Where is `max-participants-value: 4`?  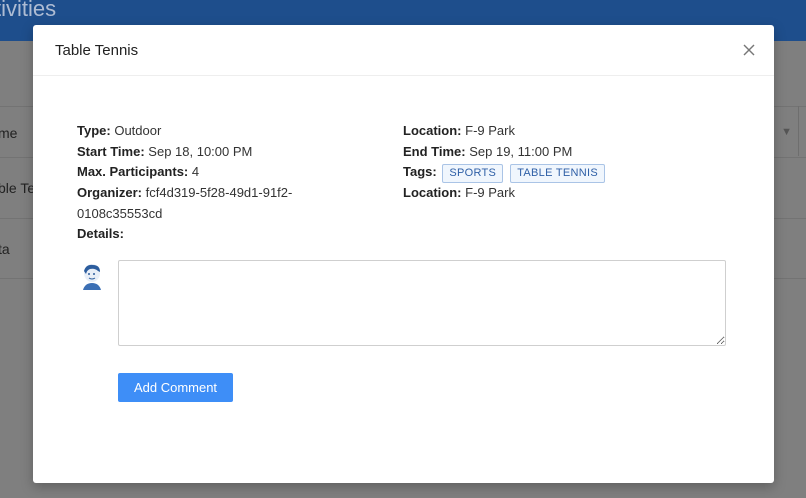 max-participants-value: 4 is located at coordinates (195, 171).